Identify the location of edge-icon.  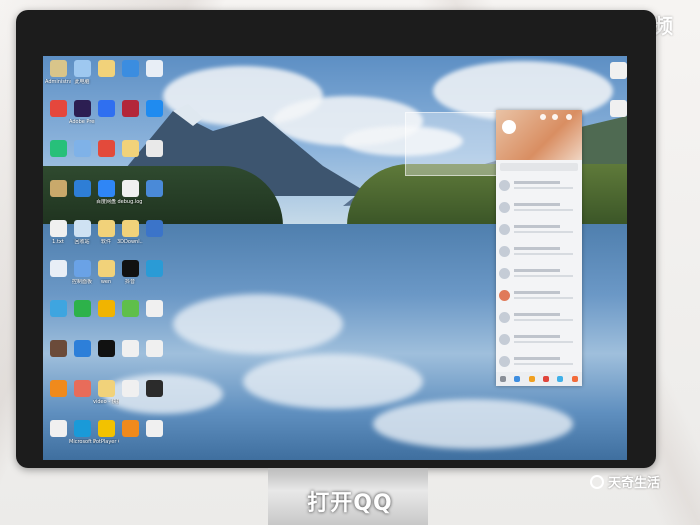
(82, 428).